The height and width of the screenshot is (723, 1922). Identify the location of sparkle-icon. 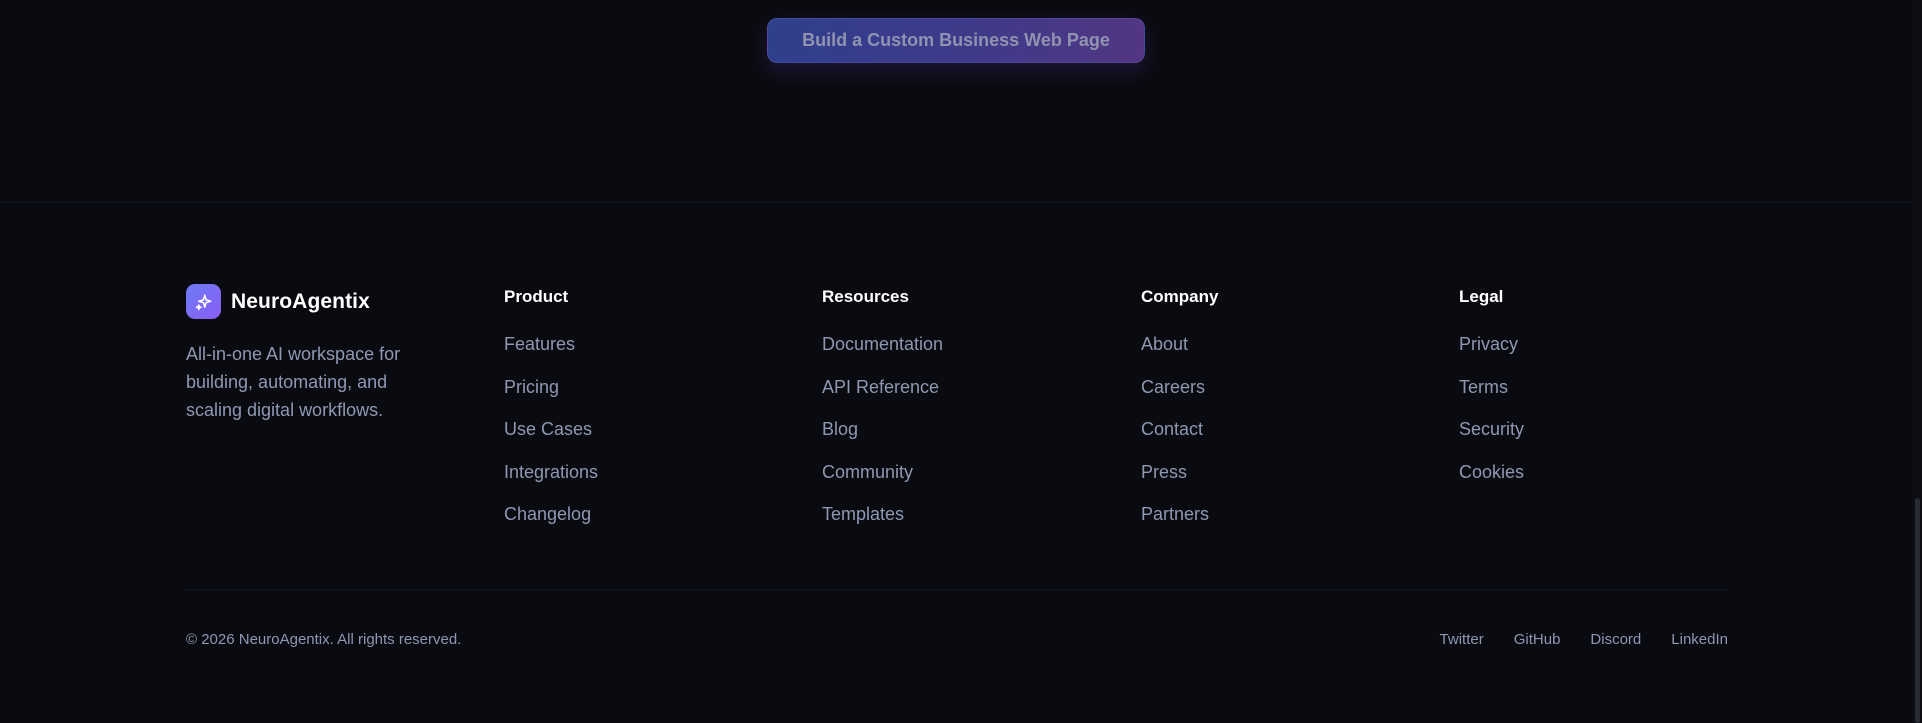
(203, 301).